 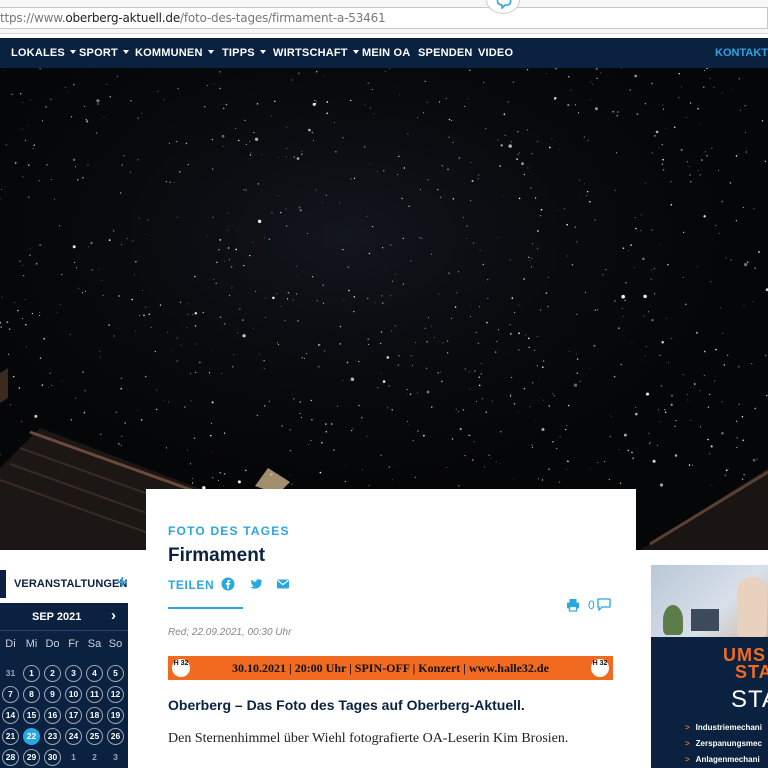 I want to click on nav-item-wirtschaft: WIRTSCHAFT, so click(x=316, y=53).